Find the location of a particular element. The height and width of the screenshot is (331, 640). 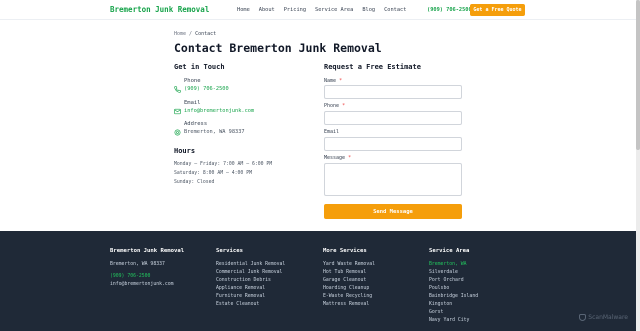

footer-link: Appliance Removal is located at coordinates (250, 289).